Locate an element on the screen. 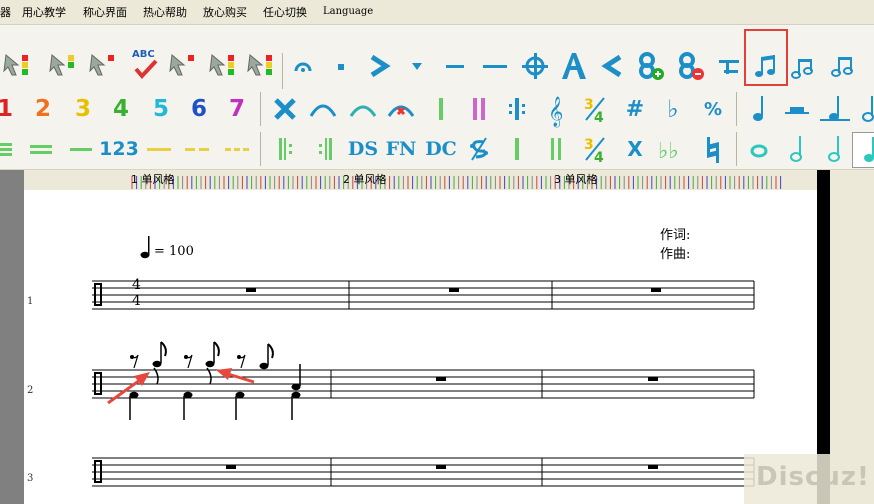  watermark-text: Discuz! is located at coordinates (813, 477).